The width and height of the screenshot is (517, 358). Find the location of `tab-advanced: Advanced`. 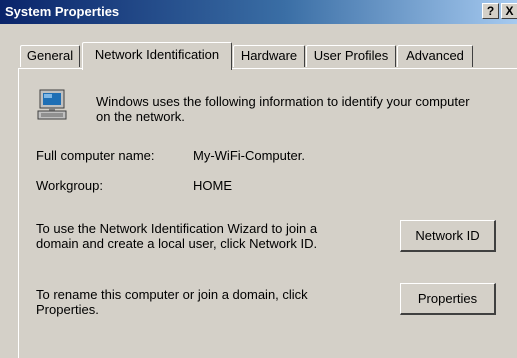

tab-advanced: Advanced is located at coordinates (435, 56).